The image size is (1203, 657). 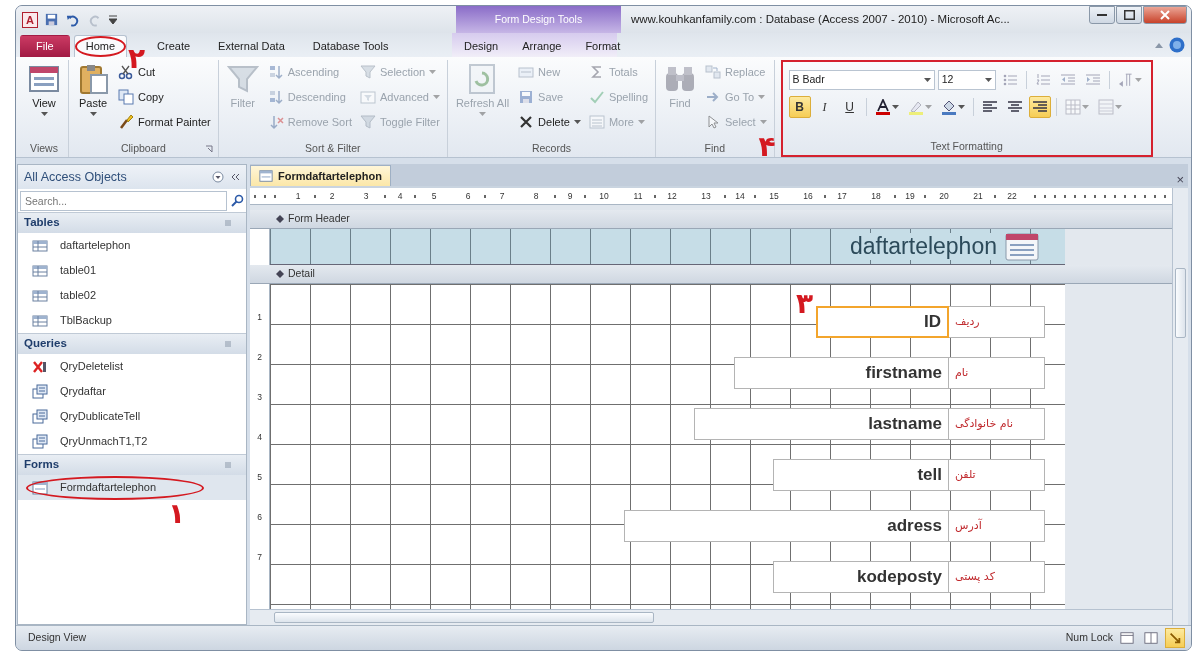 I want to click on text-box: lastname, so click(x=821, y=424).